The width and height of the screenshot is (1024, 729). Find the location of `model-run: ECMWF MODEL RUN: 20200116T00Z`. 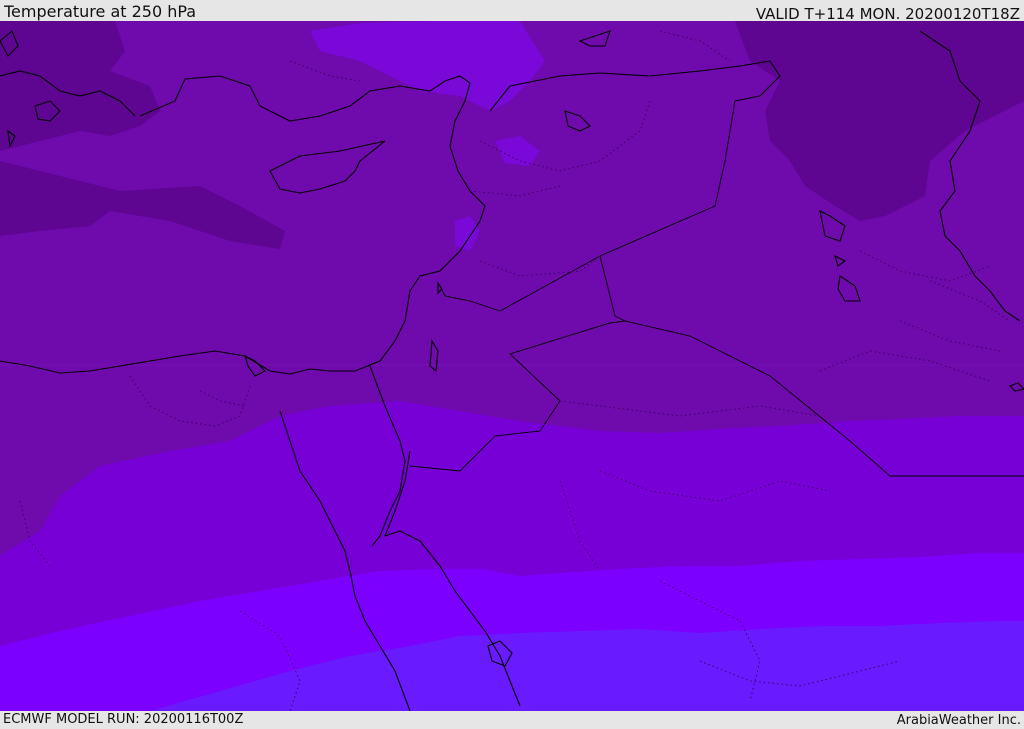

model-run: ECMWF MODEL RUN: 20200116T00Z is located at coordinates (123, 719).